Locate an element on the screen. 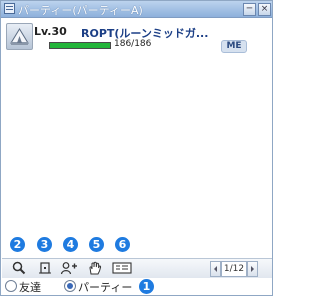 This screenshot has height=296, width=320. title-bar: パーティー(パーティーA) ─ × is located at coordinates (136, 9).